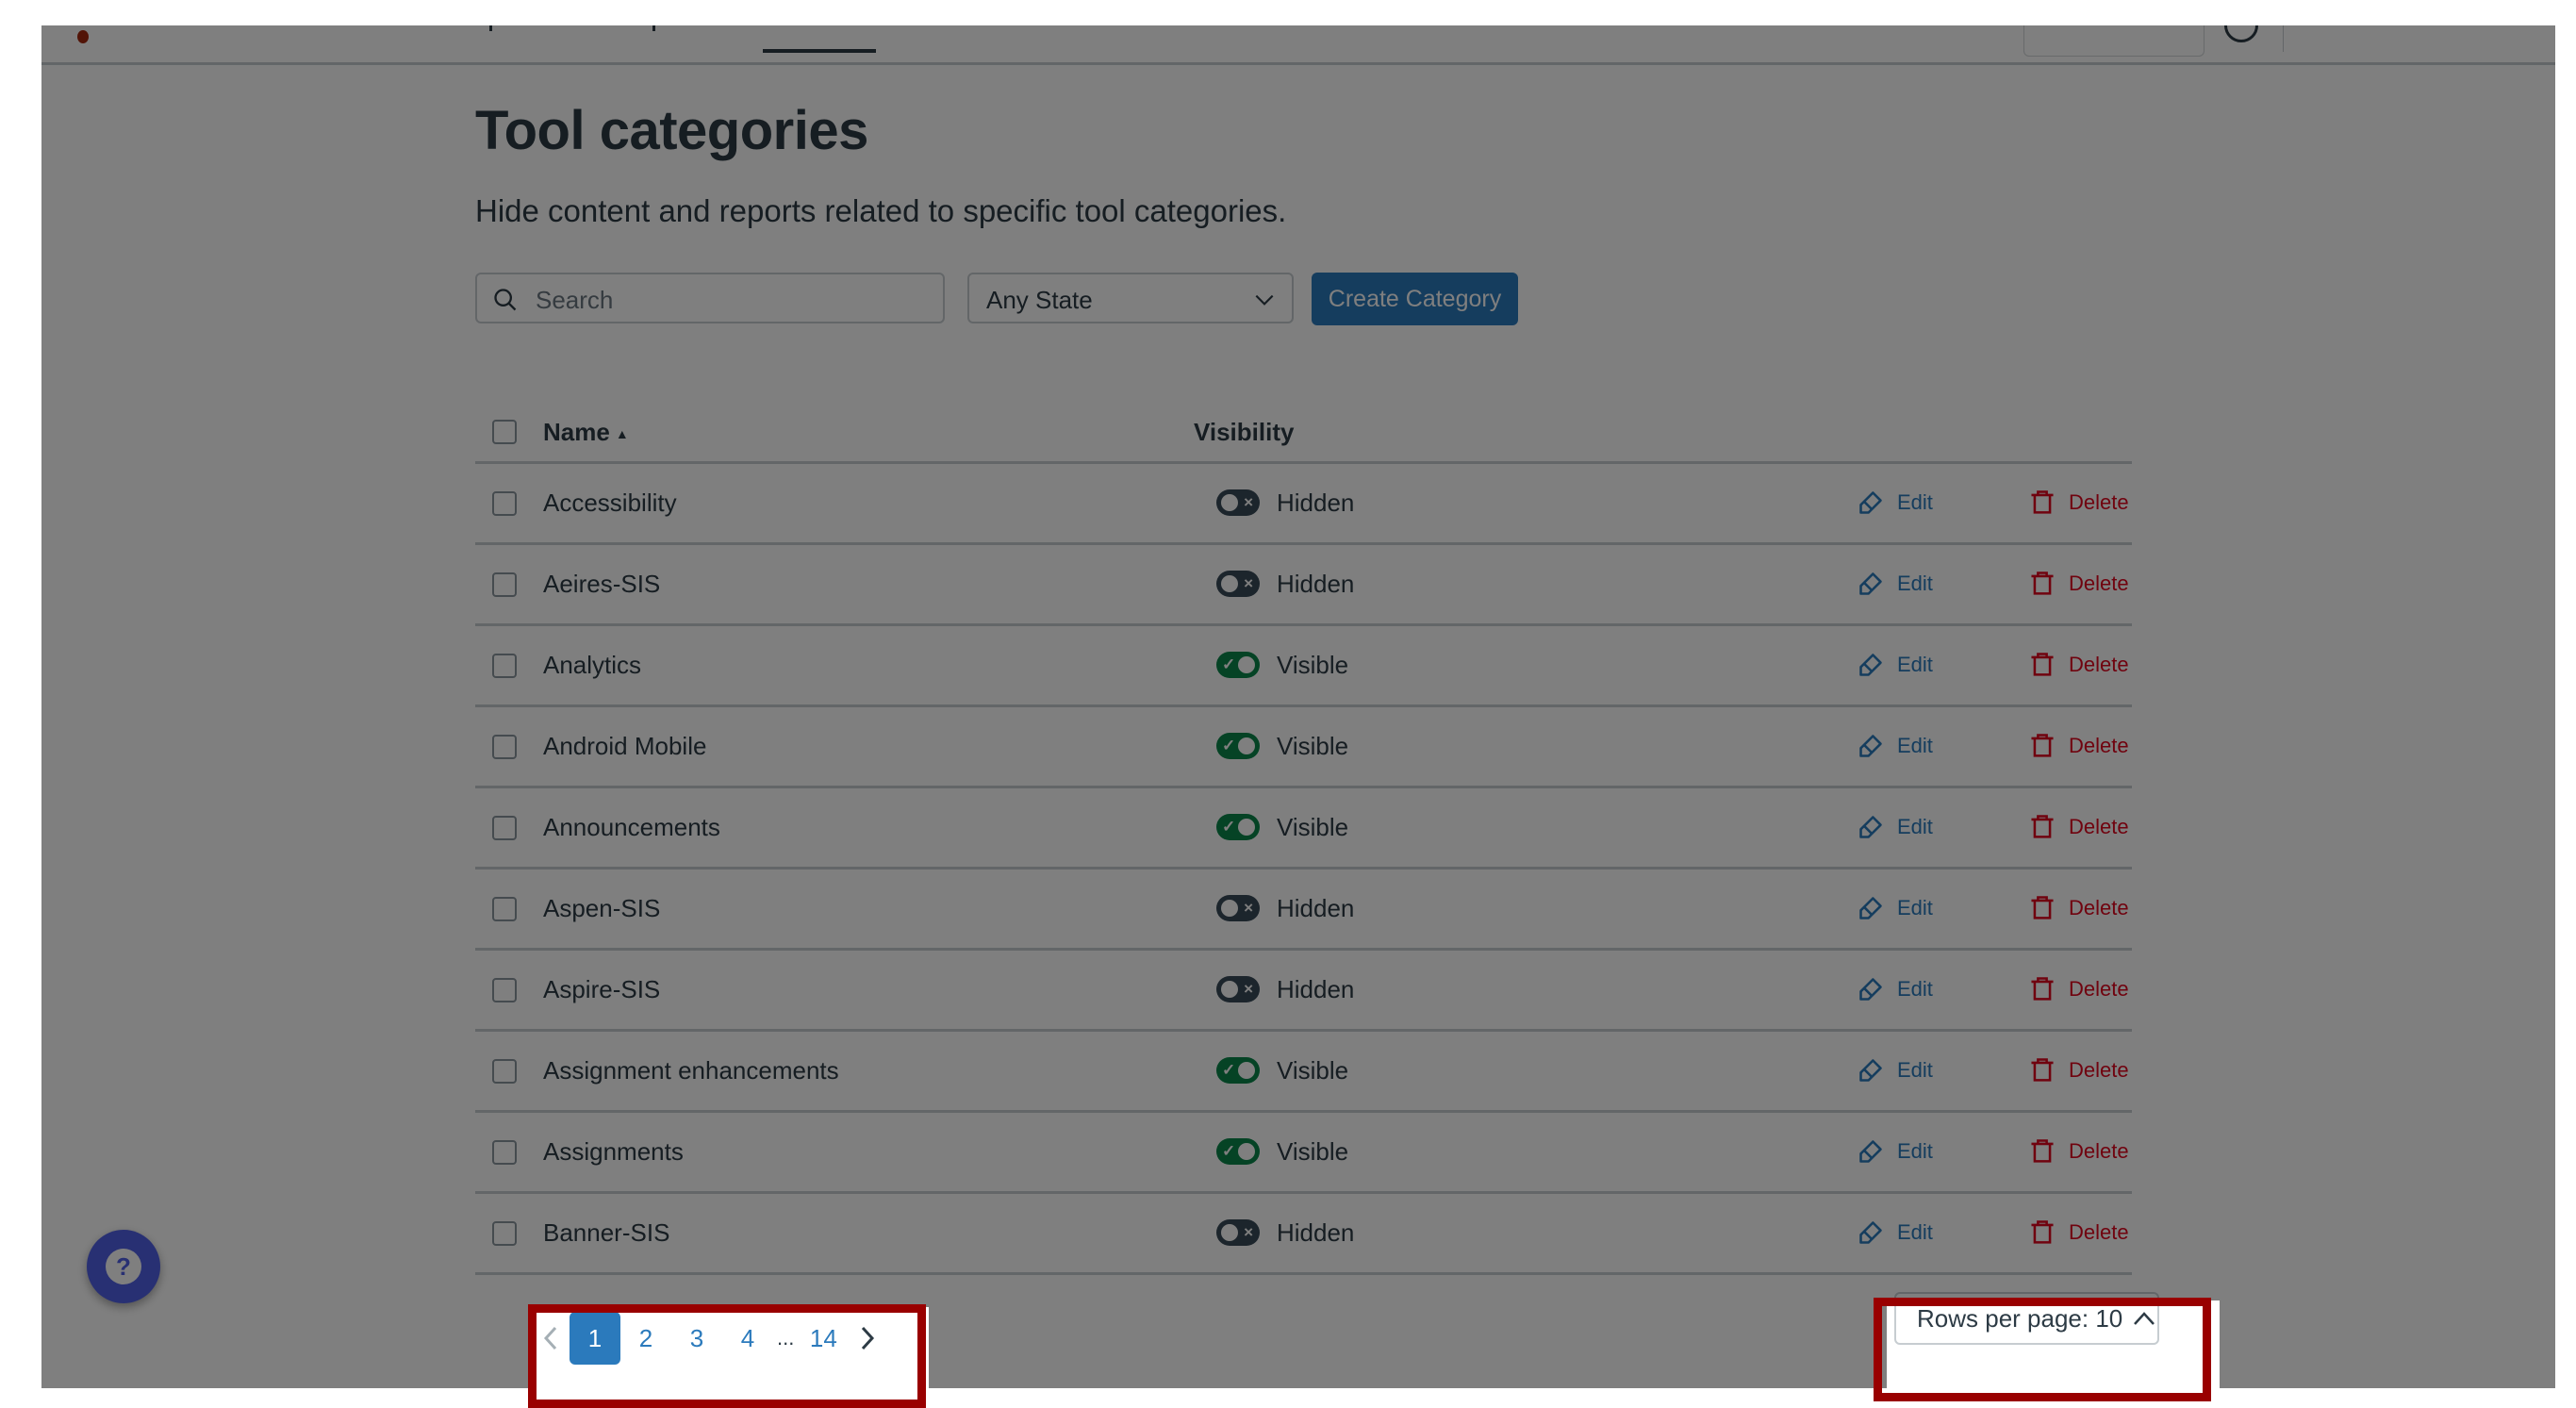  What do you see at coordinates (1130, 298) in the screenshot?
I see `state-filter-select: Any State` at bounding box center [1130, 298].